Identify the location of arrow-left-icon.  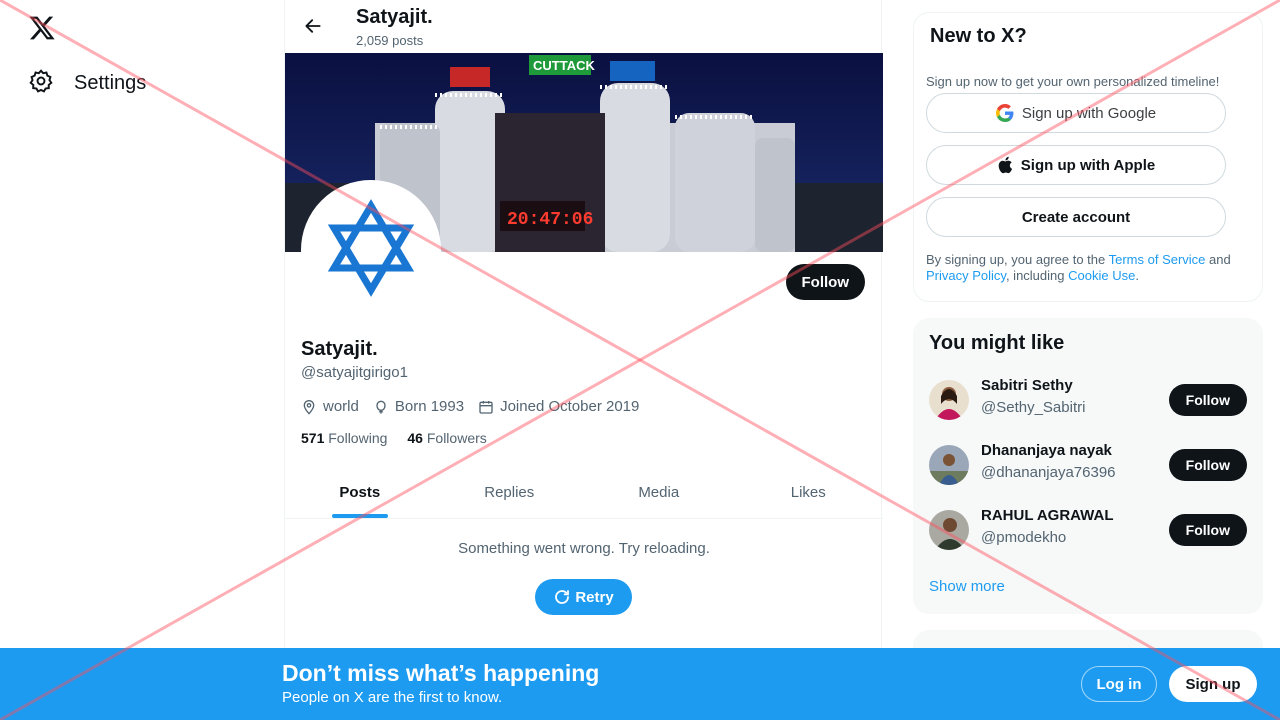
(313, 26).